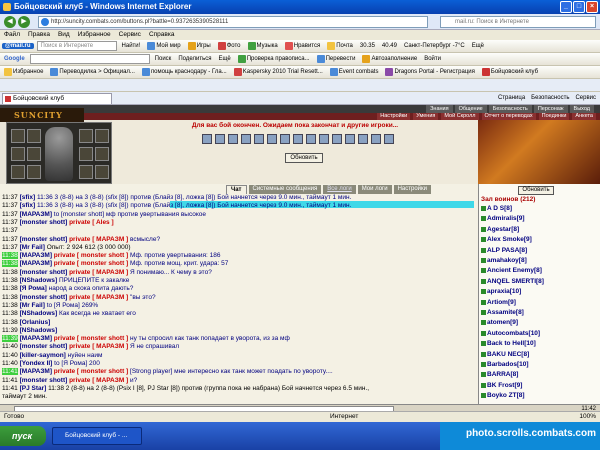 The width and height of the screenshot is (600, 450). I want to click on menu-file: Файл, so click(12, 35).